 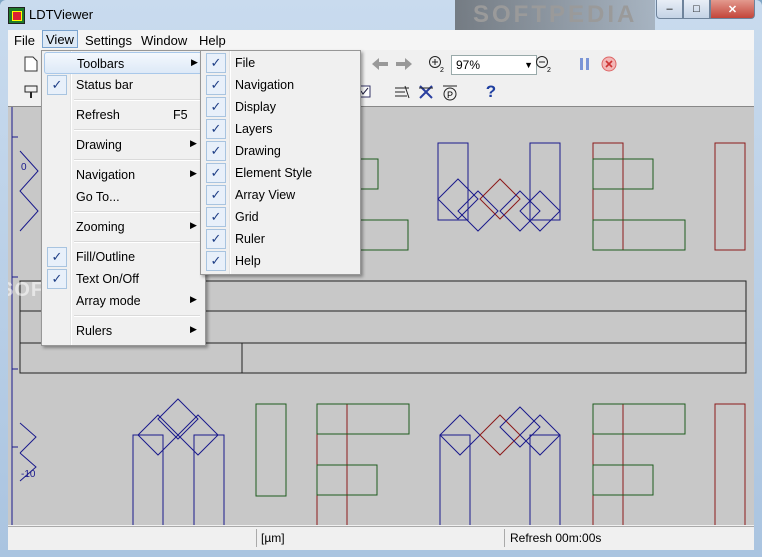 I want to click on menu-item-drawing: Drawing ▶, so click(x=123, y=145).